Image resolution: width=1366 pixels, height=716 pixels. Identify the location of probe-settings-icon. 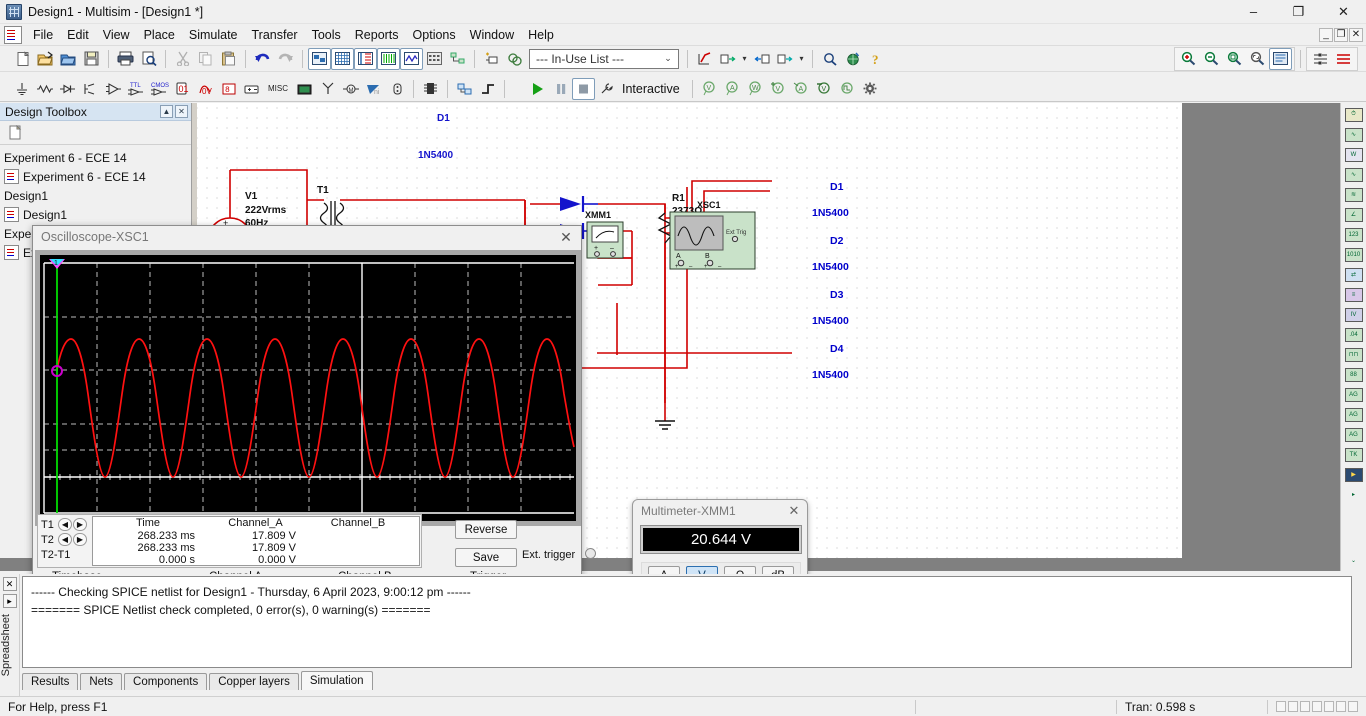
(870, 89).